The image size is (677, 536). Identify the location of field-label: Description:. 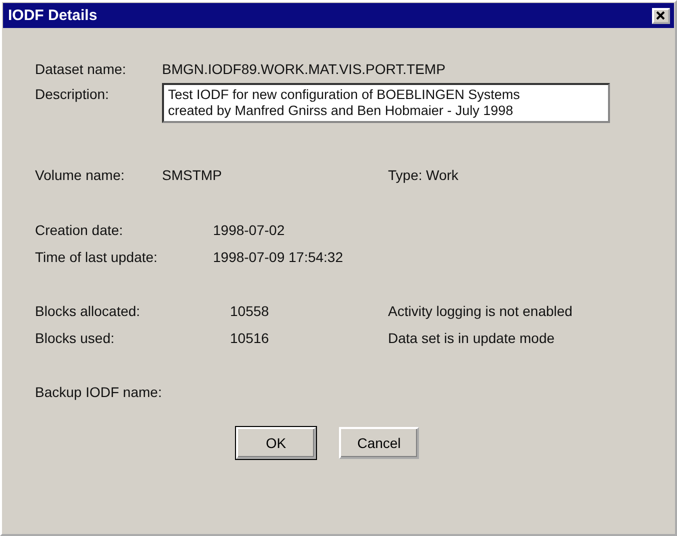
(72, 94).